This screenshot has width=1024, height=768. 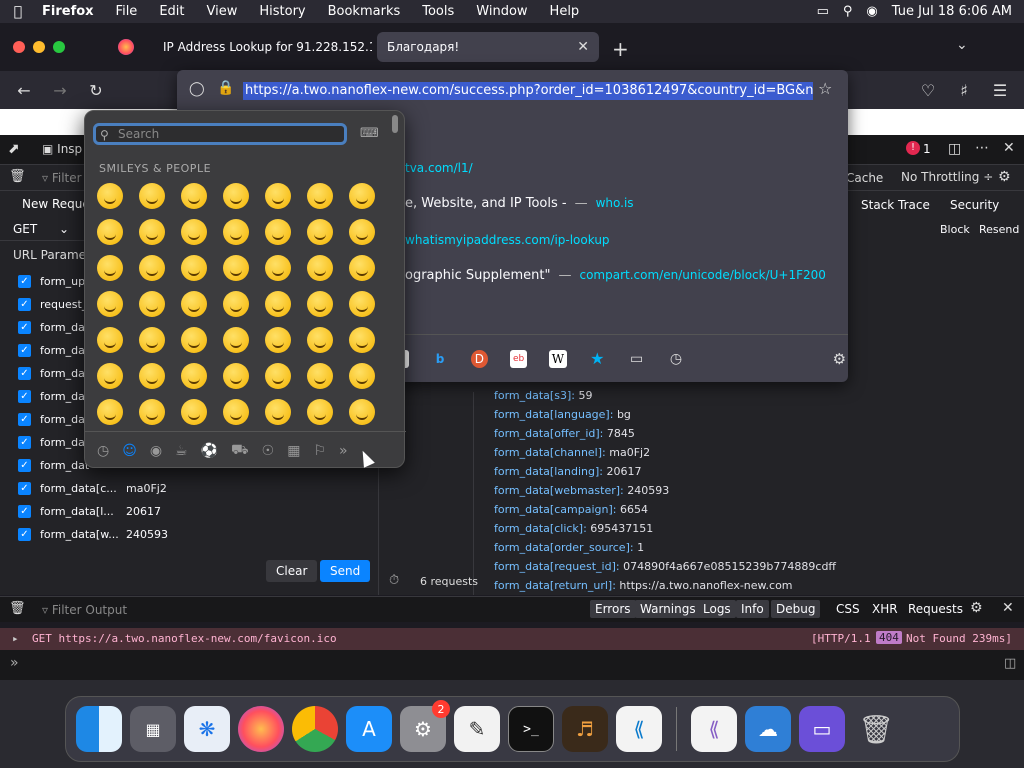 I want to click on tab-blagodarya: Благодаря! ✕, so click(x=488, y=47).